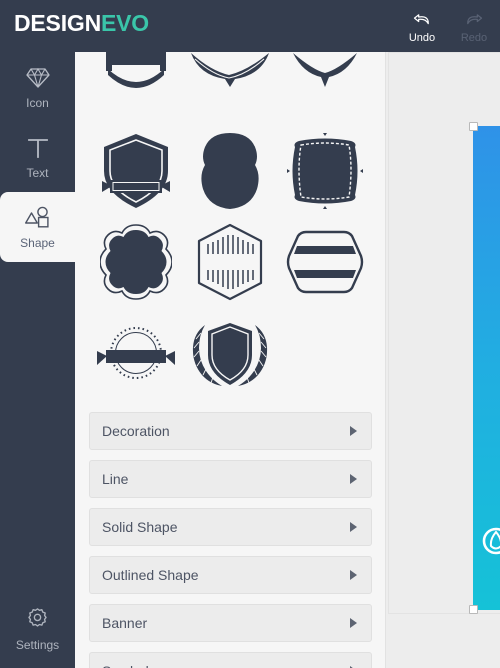 The image size is (500, 668). What do you see at coordinates (230, 431) in the screenshot?
I see `category-decoration: Decoration` at bounding box center [230, 431].